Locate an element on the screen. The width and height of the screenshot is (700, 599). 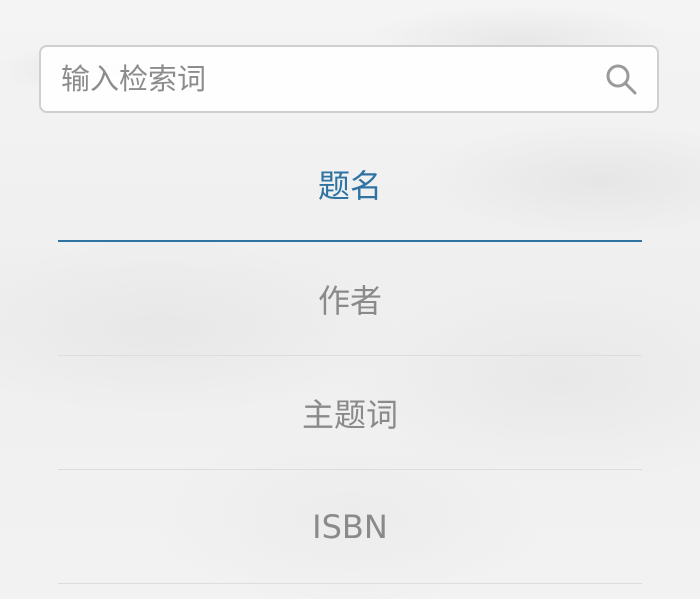
tab-subject-label: 主题词 is located at coordinates (349, 414).